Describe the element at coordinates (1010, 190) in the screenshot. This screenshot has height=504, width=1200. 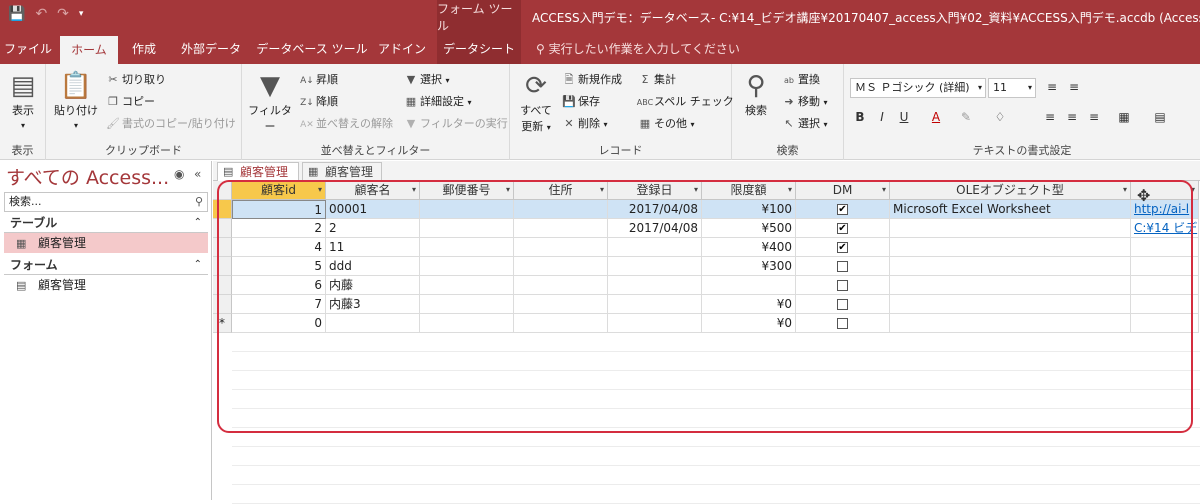
I see `column-header: OLEオブジェクト型 ▾` at that location.